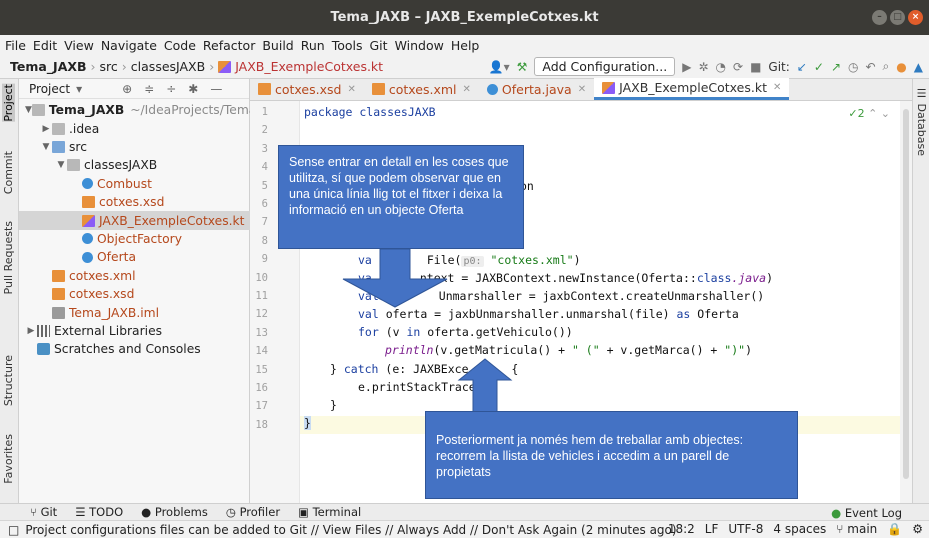 This screenshot has width=929, height=538. What do you see at coordinates (134, 257) in the screenshot?
I see `tree-item: Oferta` at bounding box center [134, 257].